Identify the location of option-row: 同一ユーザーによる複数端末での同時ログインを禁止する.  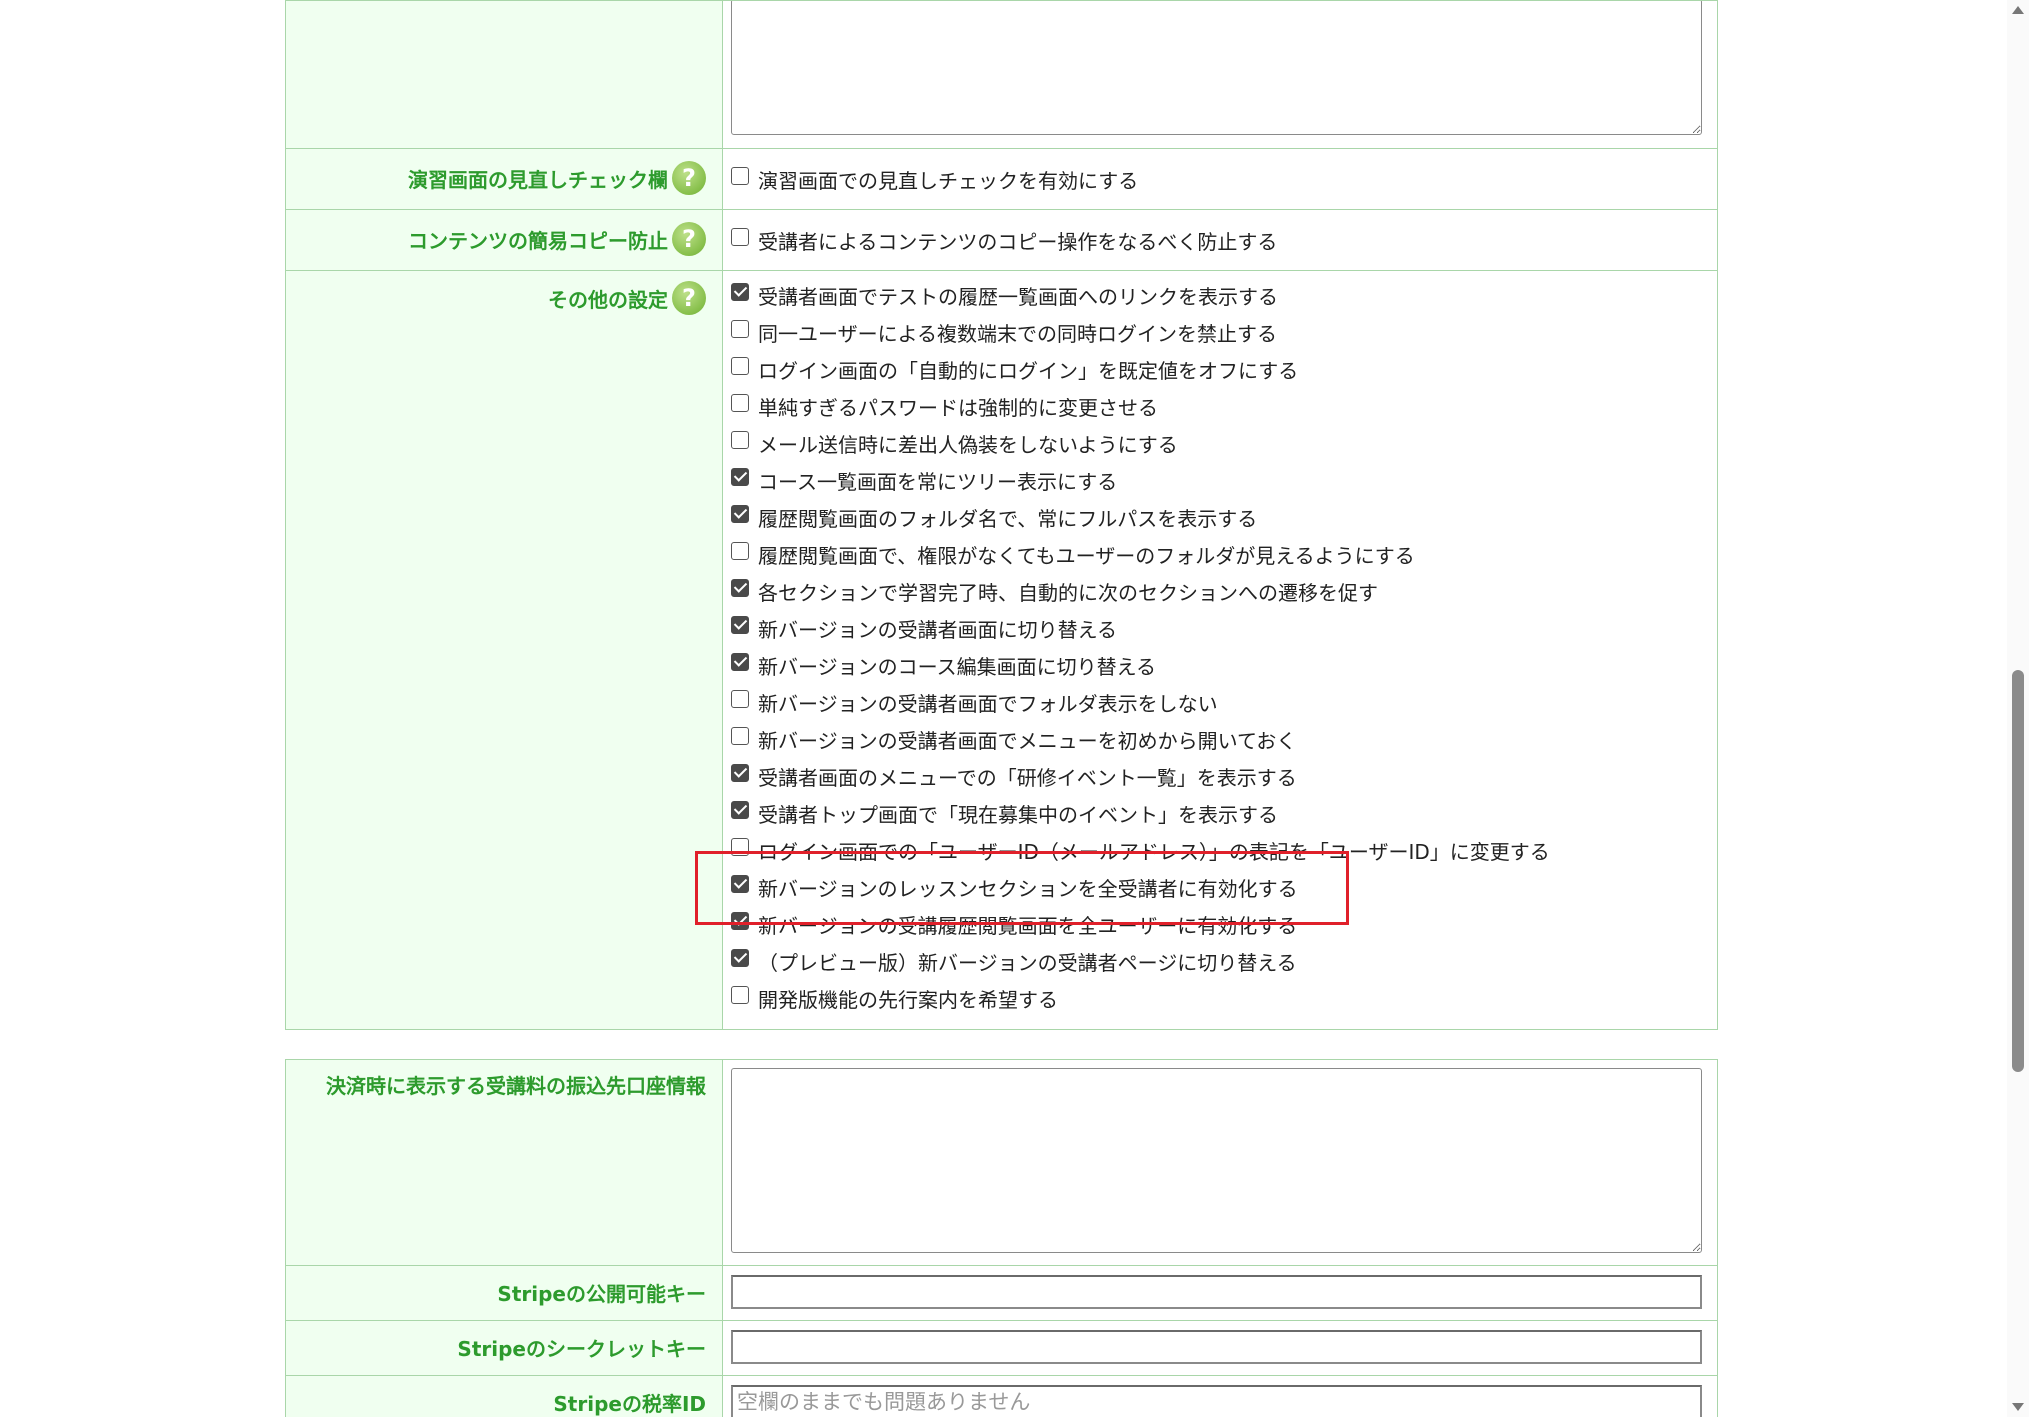
(1224, 332).